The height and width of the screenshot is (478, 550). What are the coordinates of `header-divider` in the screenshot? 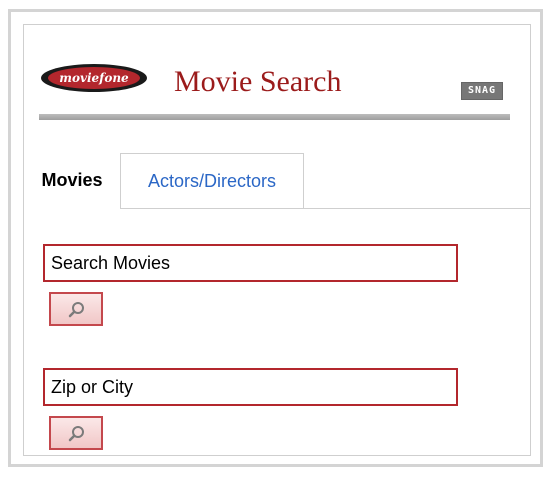 It's located at (274, 117).